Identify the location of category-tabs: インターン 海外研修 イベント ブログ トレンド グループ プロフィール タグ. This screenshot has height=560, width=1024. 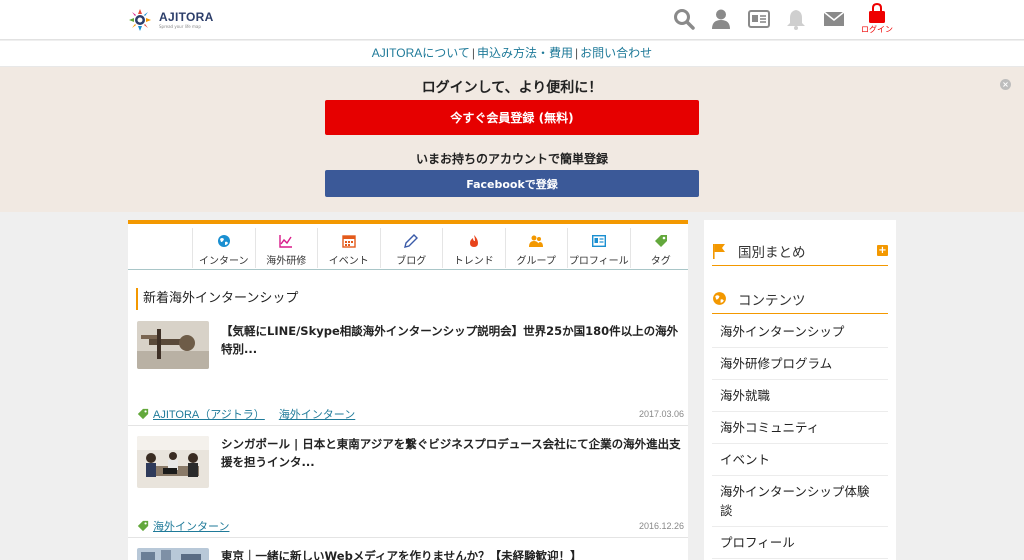
(440, 248).